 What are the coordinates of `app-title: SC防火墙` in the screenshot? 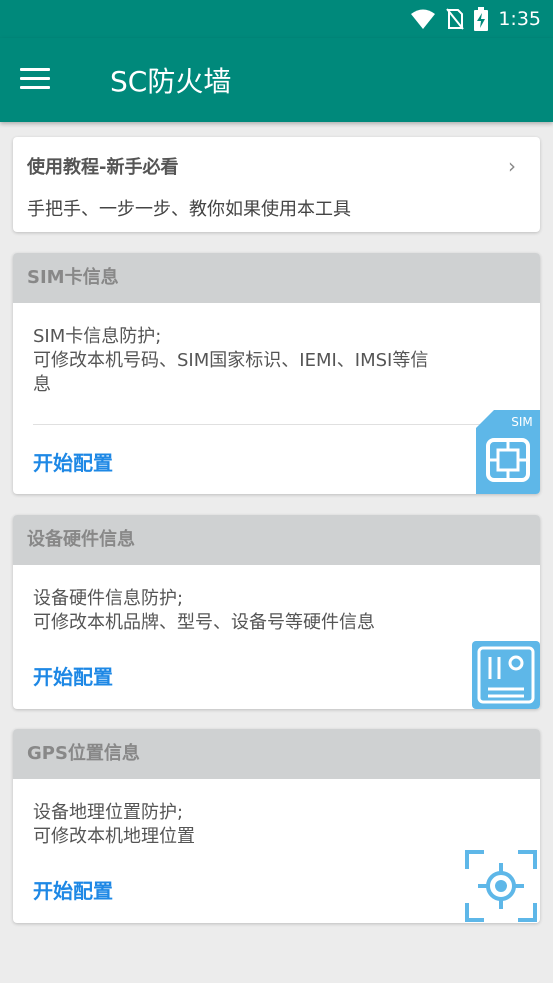 It's located at (171, 81).